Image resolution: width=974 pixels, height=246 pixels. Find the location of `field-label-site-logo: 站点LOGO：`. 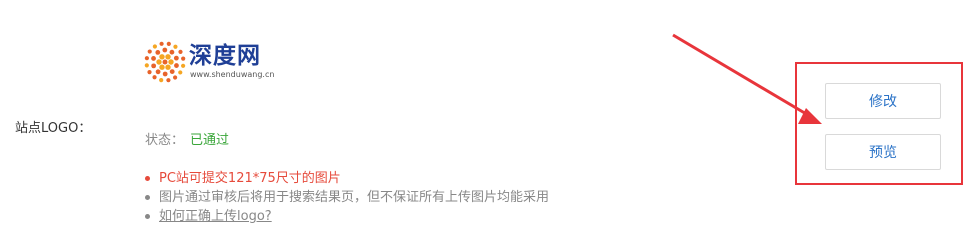

field-label-site-logo: 站点LOGO： is located at coordinates (53, 128).